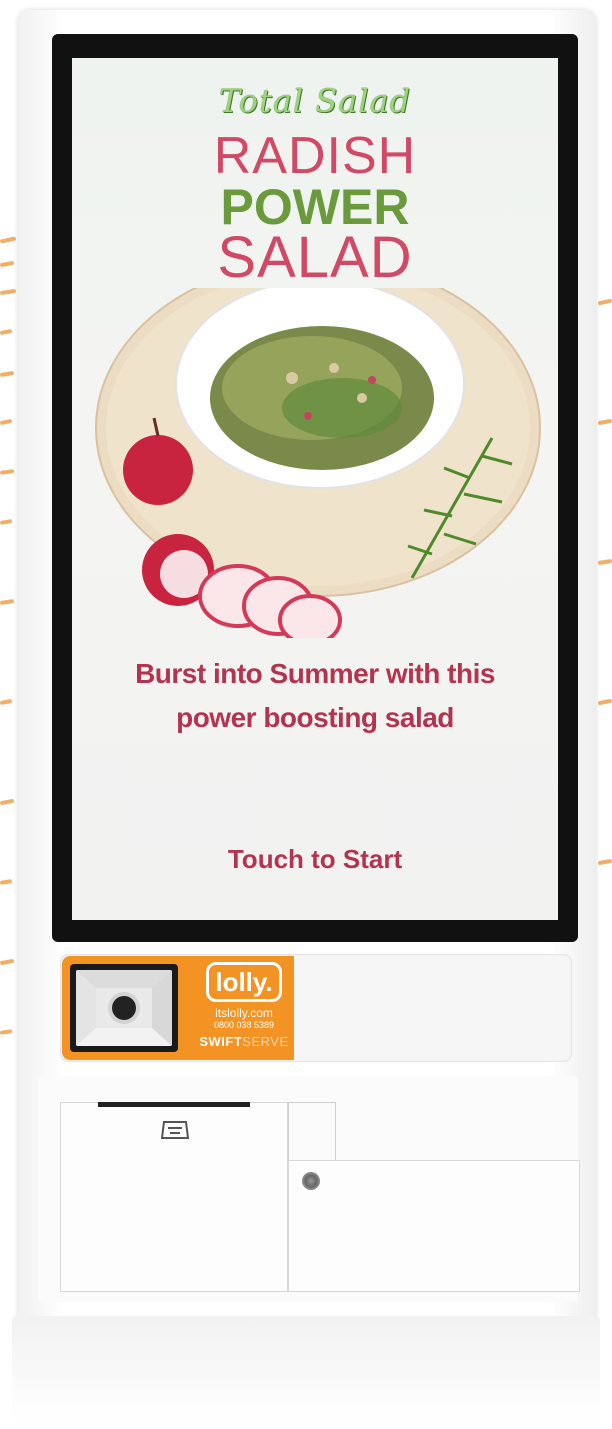 This screenshot has height=1429, width=612. I want to click on product-name-light: SERVE, so click(265, 1041).